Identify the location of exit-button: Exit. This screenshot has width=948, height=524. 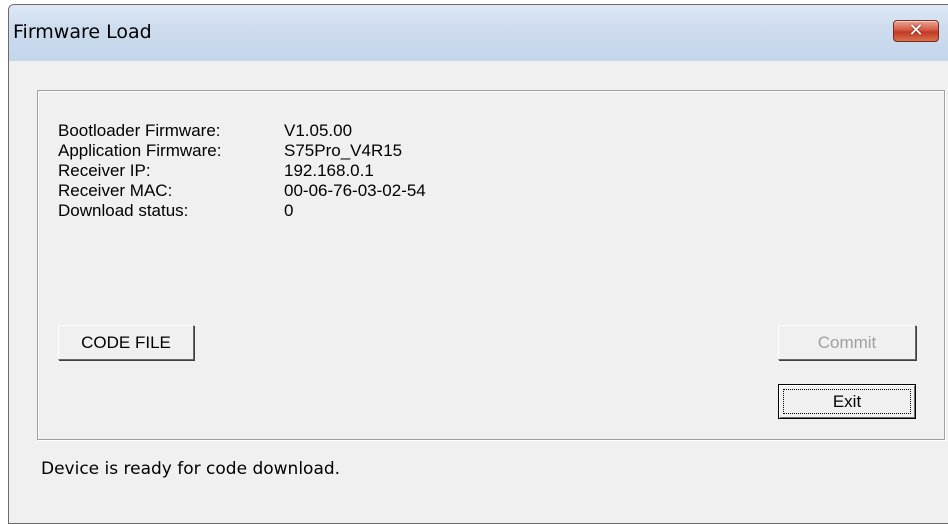
(847, 401).